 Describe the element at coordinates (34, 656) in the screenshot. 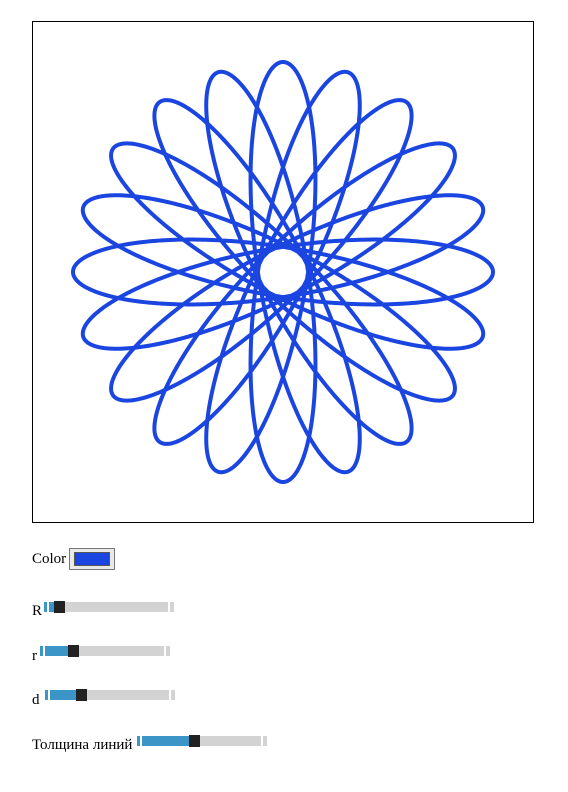

I see `r-label: r` at that location.